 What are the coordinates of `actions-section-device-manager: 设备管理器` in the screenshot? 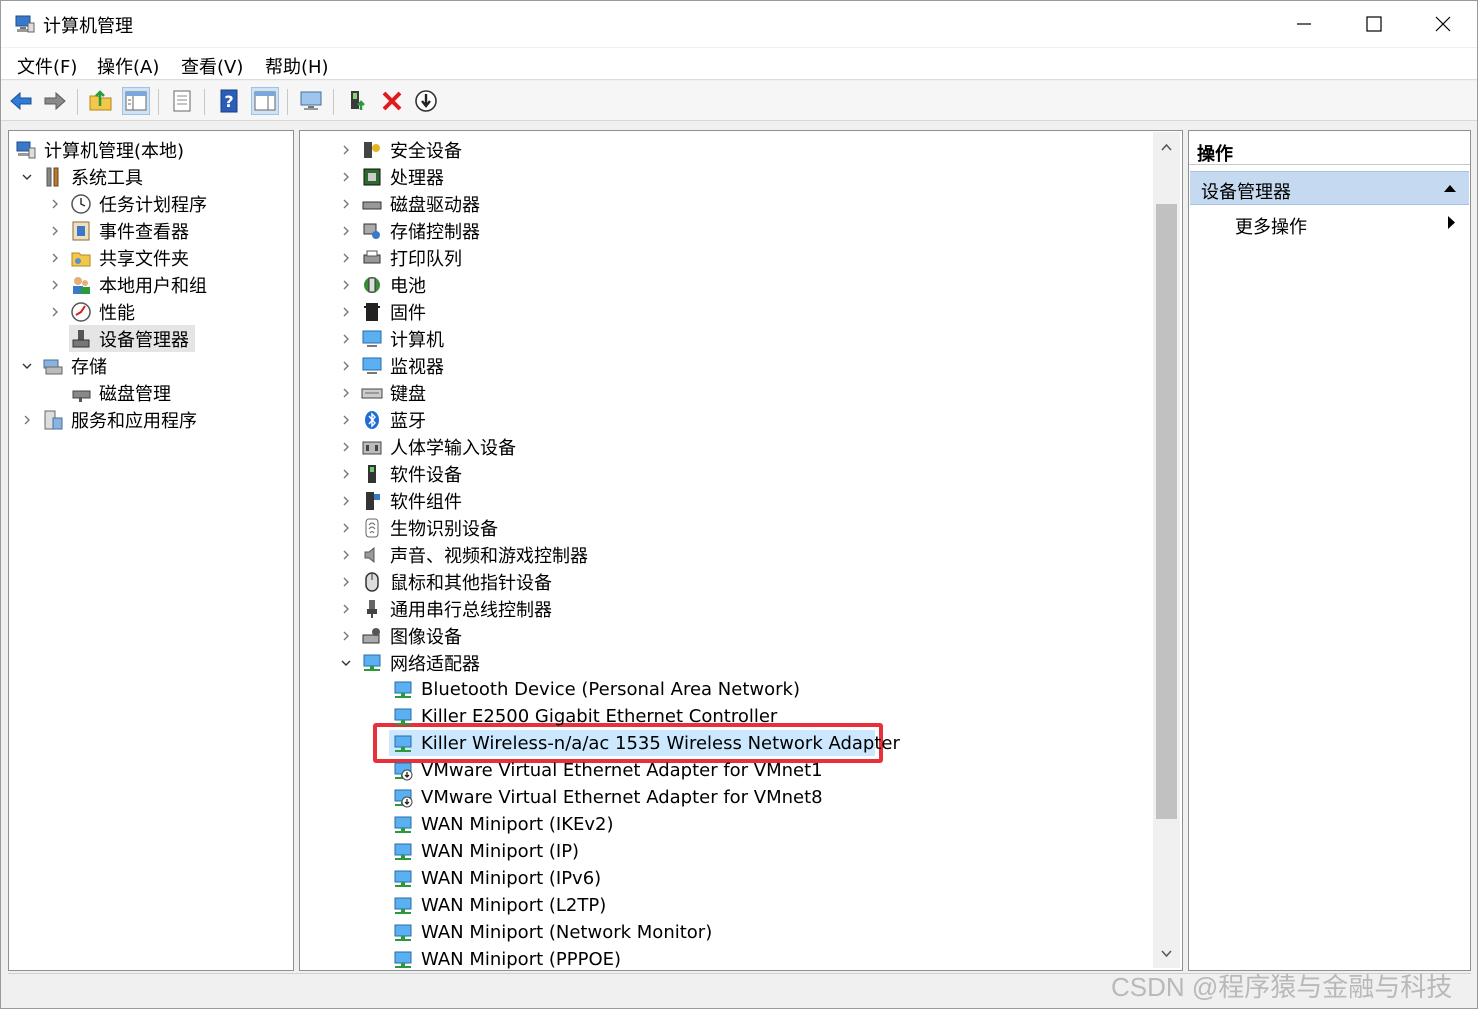 It's located at (1329, 188).